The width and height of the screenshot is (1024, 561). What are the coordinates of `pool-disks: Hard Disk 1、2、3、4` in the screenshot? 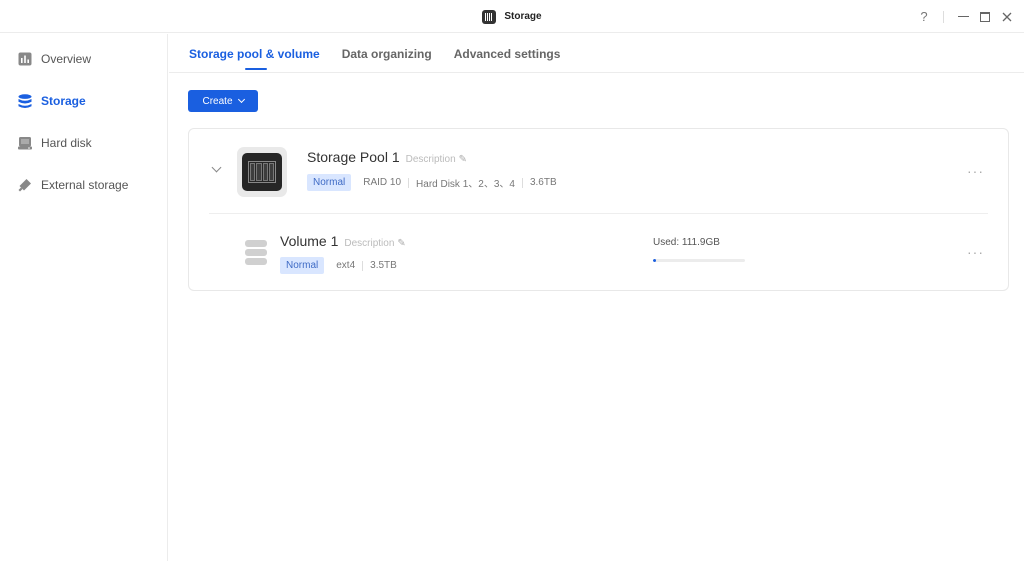 It's located at (465, 184).